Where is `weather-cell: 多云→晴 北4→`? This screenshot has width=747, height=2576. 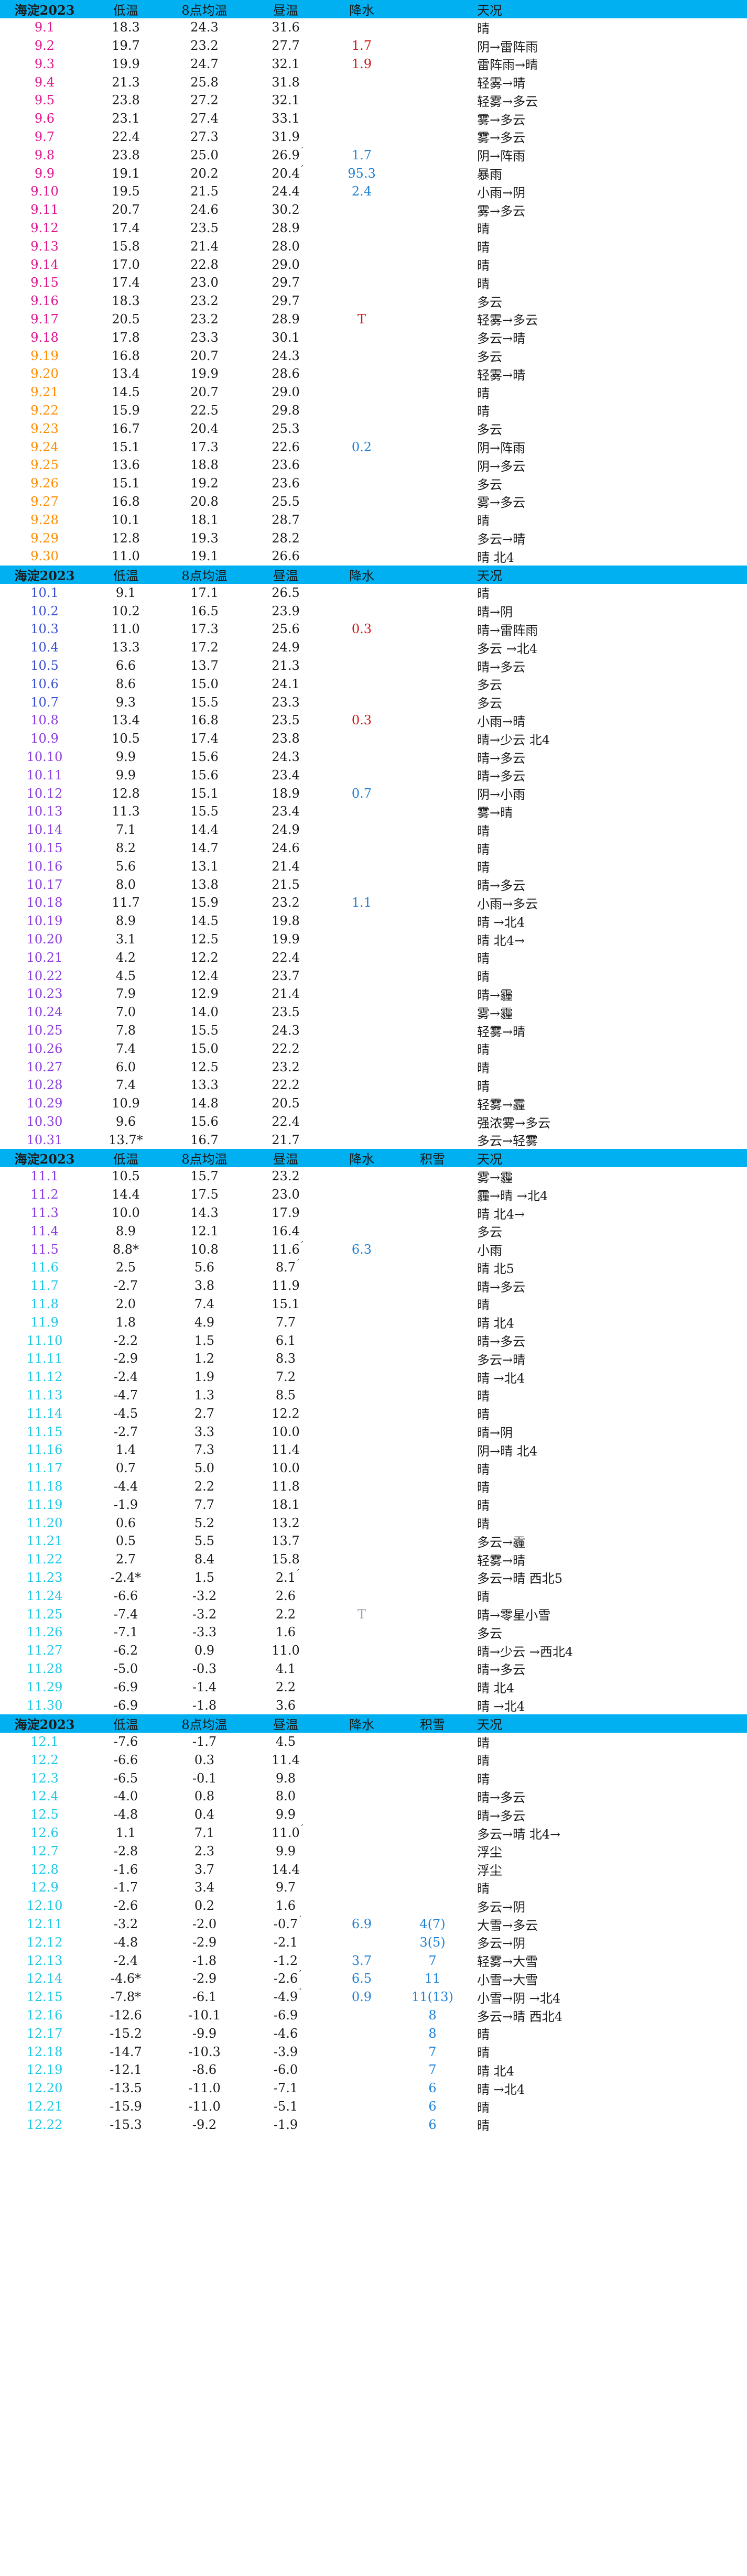
weather-cell: 多云→晴 北4→ is located at coordinates (519, 1835).